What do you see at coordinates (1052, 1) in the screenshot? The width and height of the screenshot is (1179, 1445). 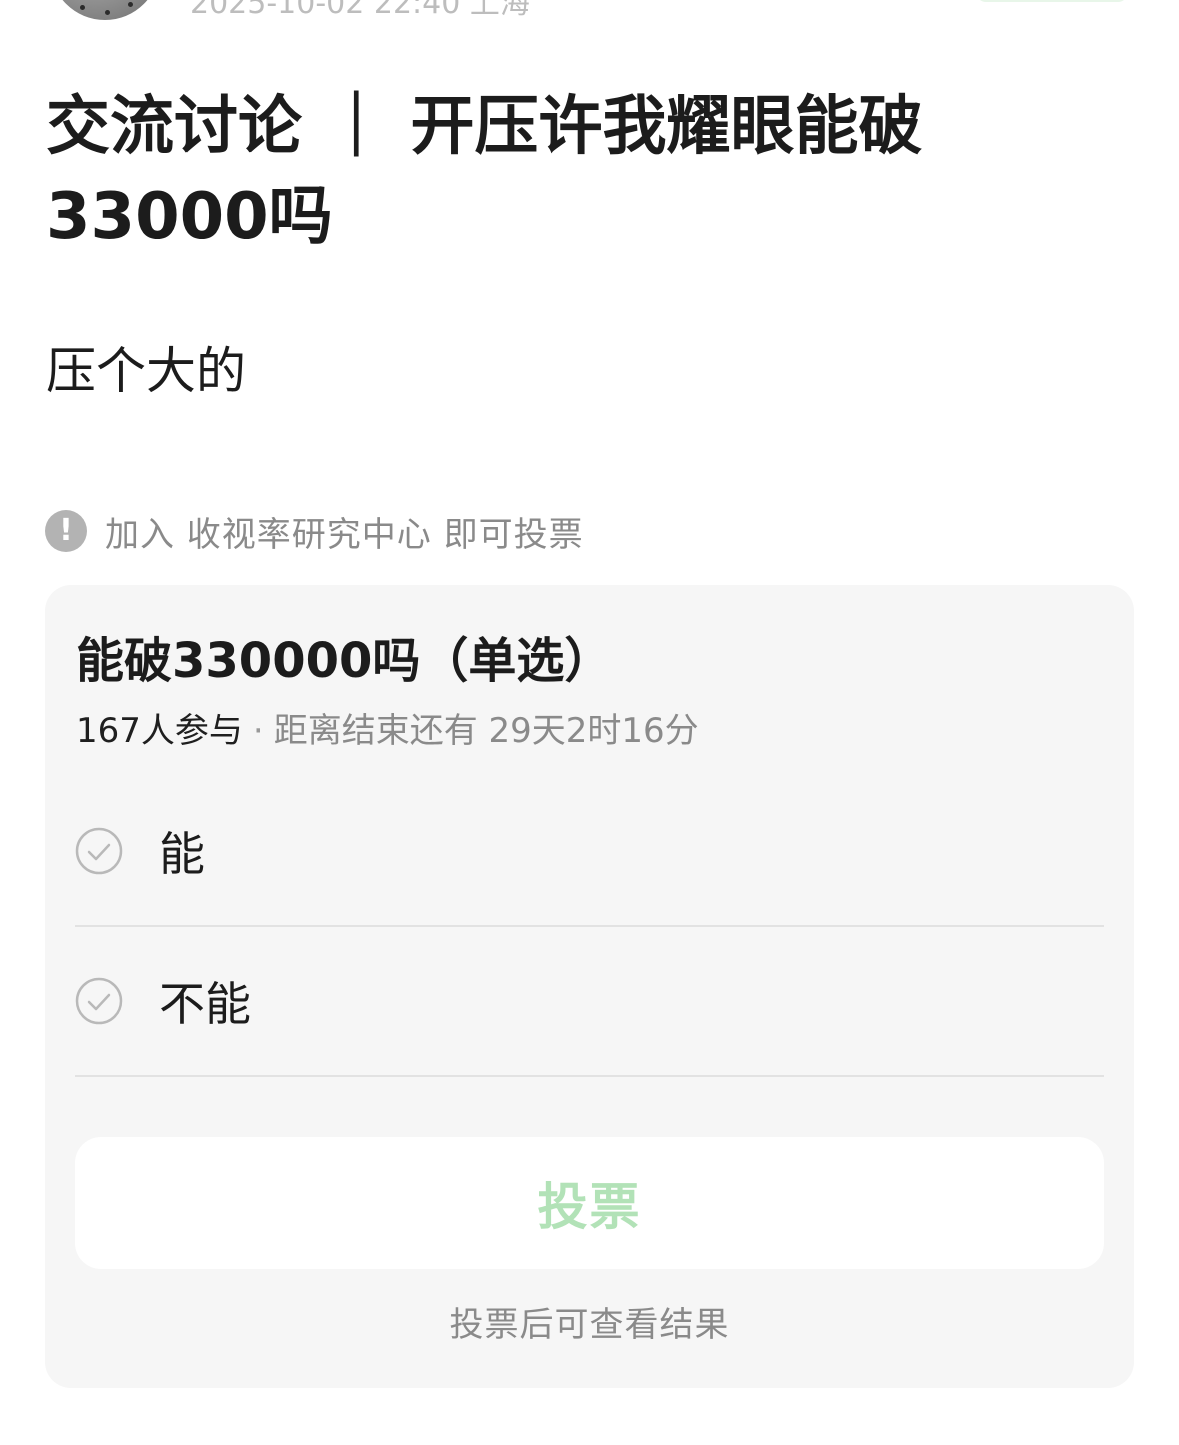 I see `follow-tag` at bounding box center [1052, 1].